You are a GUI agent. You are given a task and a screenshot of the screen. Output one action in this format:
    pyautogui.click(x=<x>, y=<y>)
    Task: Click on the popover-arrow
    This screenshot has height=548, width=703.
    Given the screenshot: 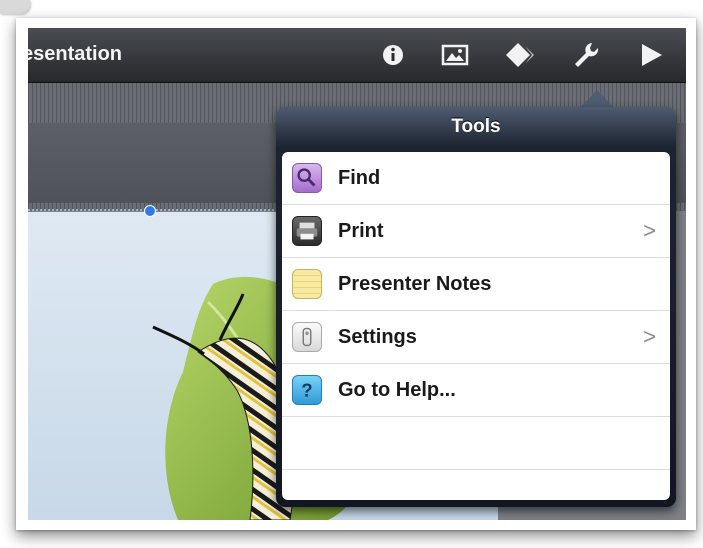 What is the action you would take?
    pyautogui.click(x=597, y=99)
    